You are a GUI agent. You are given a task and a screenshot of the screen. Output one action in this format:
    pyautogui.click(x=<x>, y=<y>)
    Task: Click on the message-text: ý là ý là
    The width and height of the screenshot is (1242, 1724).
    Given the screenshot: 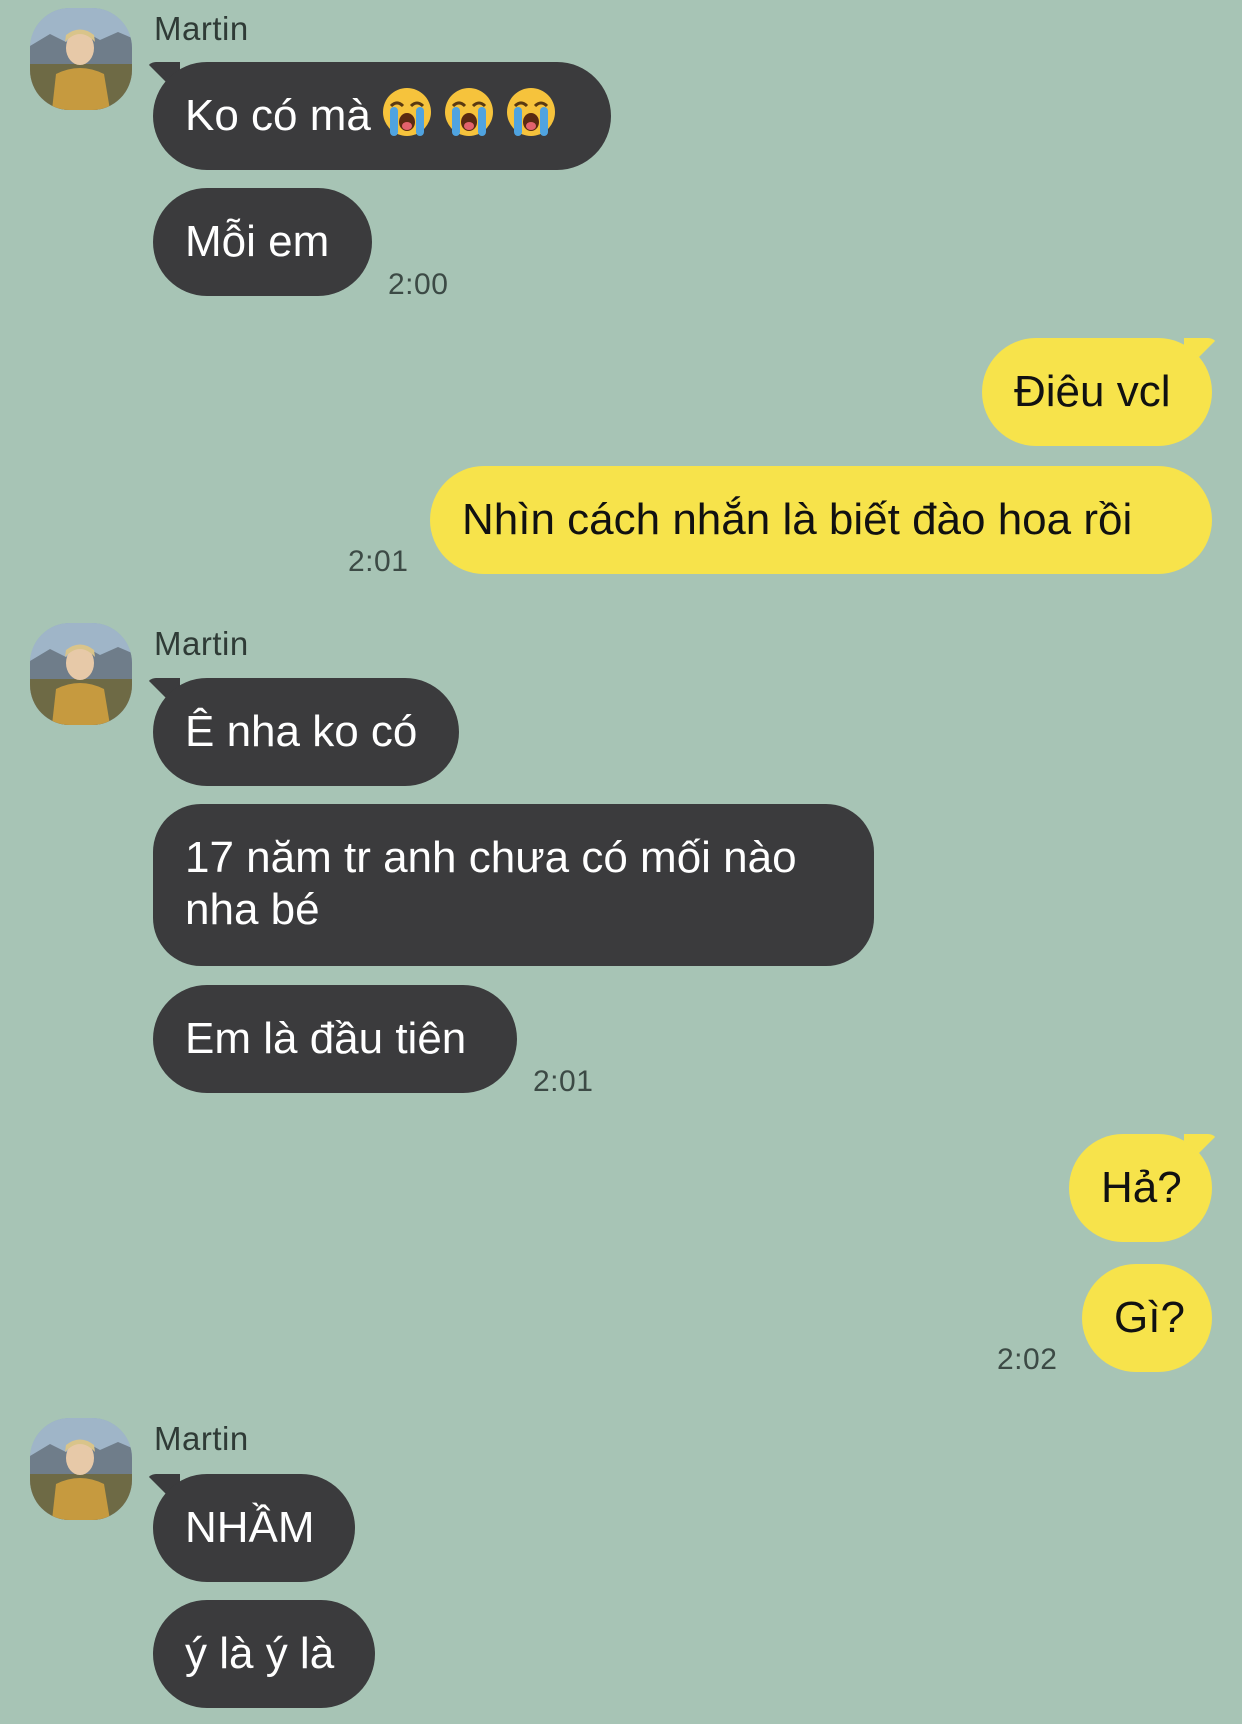 What is the action you would take?
    pyautogui.click(x=260, y=1653)
    